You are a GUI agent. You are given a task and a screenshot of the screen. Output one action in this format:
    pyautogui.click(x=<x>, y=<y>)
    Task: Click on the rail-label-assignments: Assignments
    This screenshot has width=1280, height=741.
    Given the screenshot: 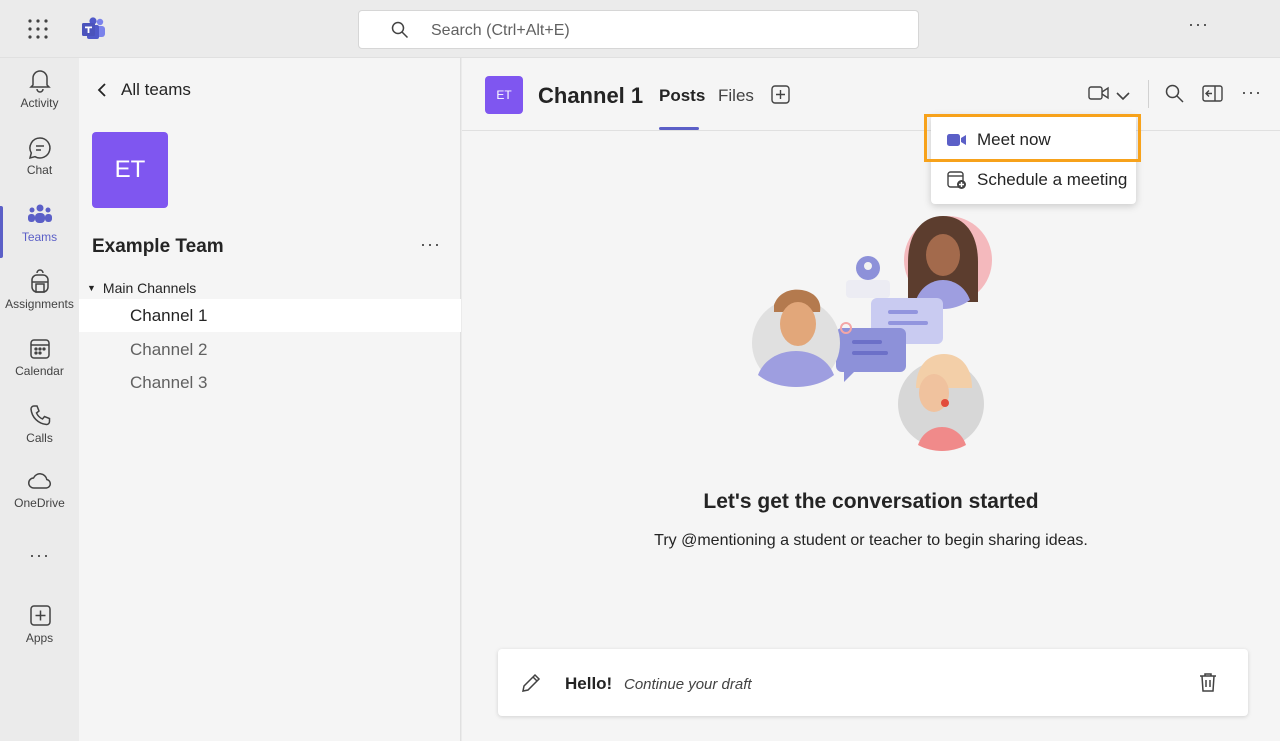 What is the action you would take?
    pyautogui.click(x=39, y=304)
    